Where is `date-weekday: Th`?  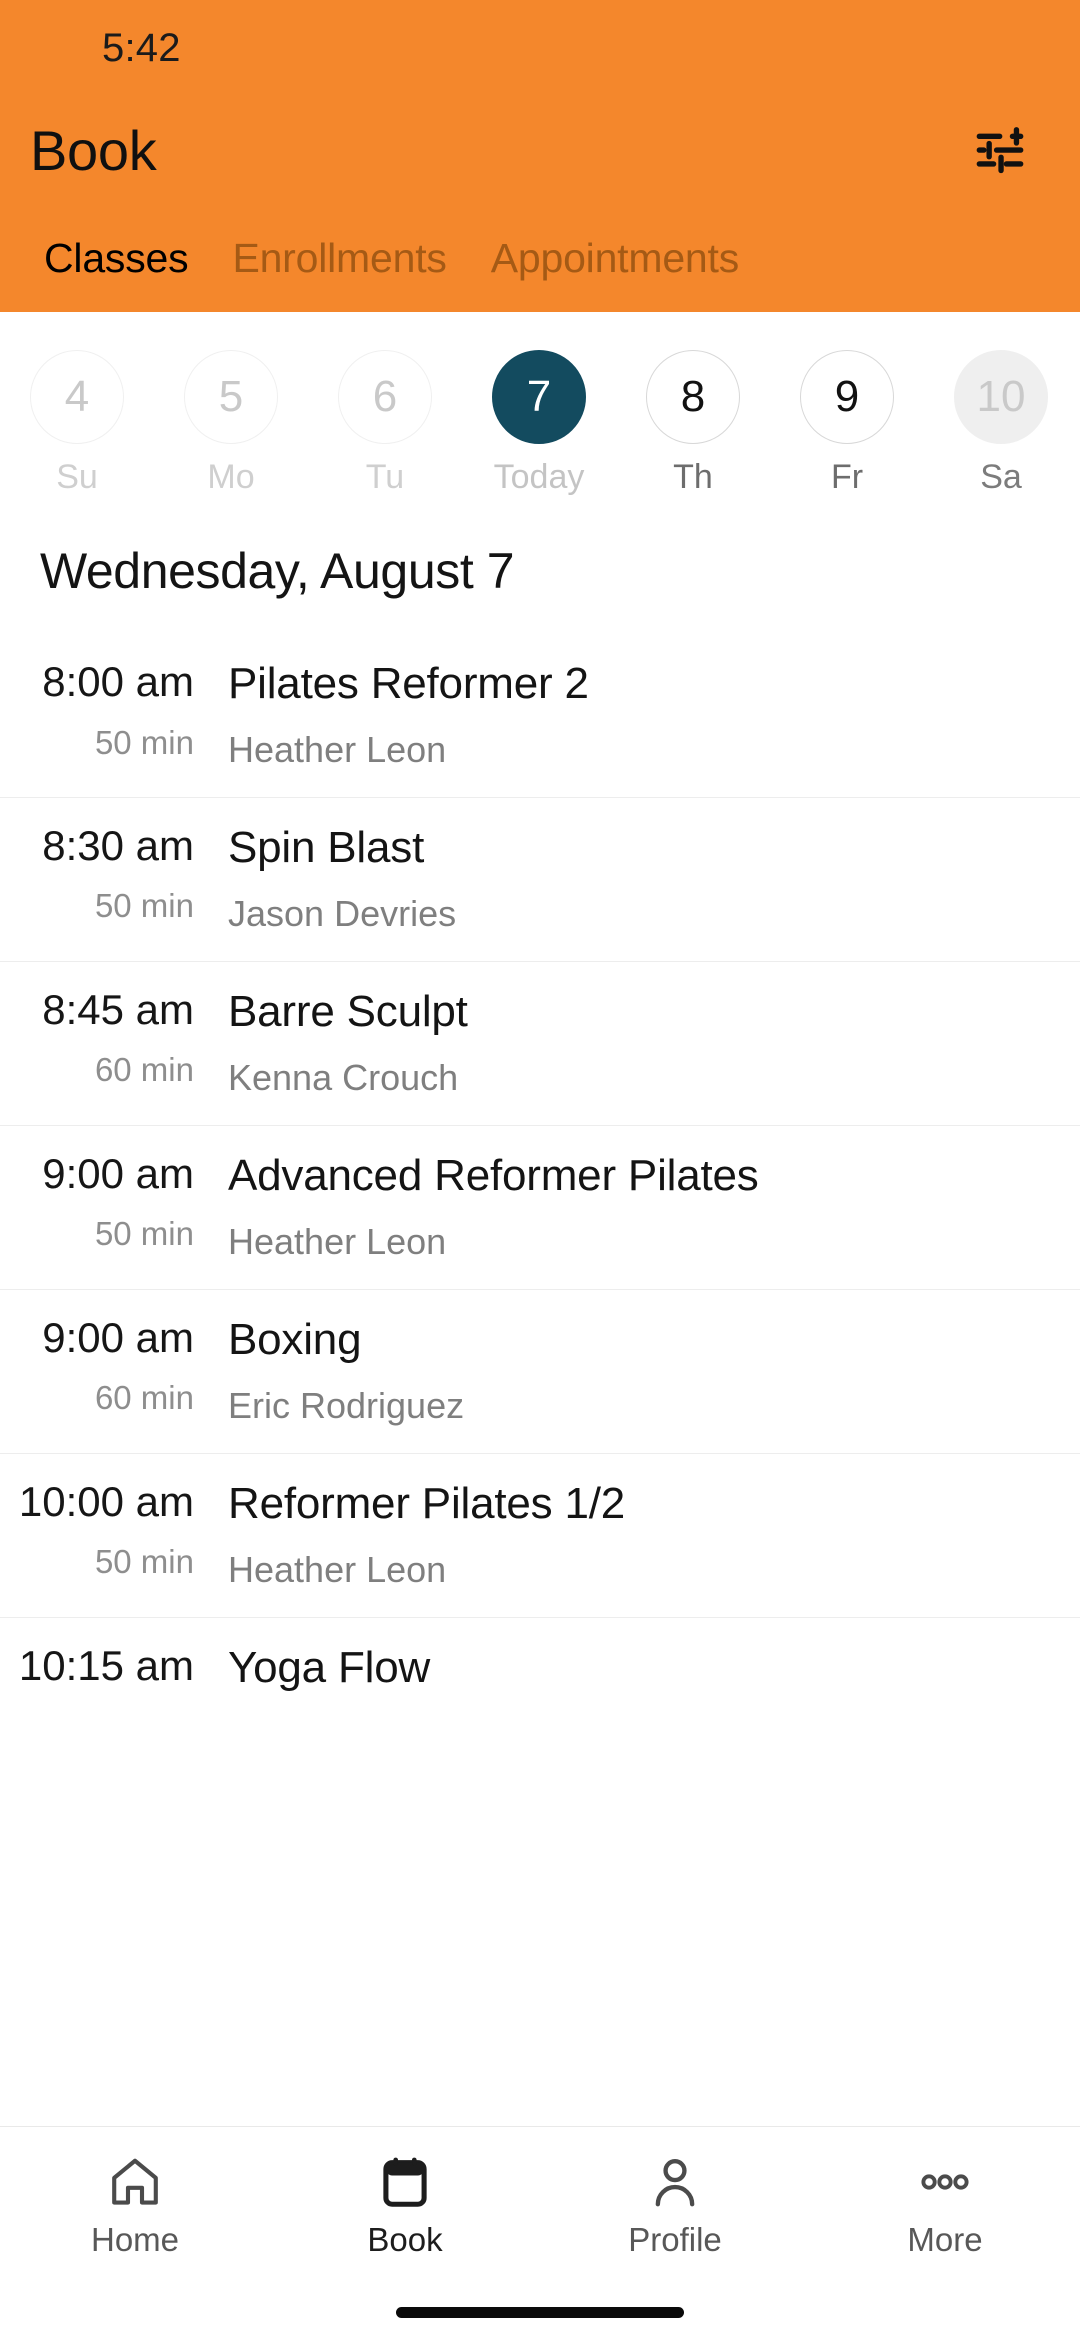 date-weekday: Th is located at coordinates (693, 477).